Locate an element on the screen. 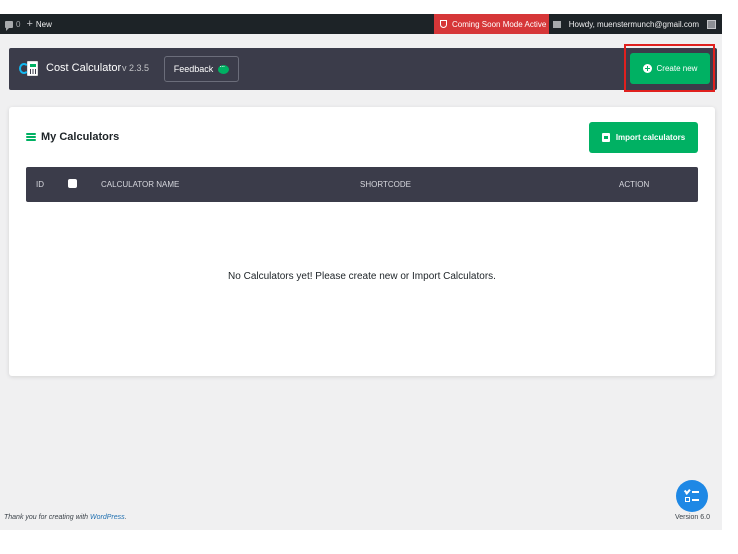 The width and height of the screenshot is (738, 554). column-id: ID is located at coordinates (40, 184).